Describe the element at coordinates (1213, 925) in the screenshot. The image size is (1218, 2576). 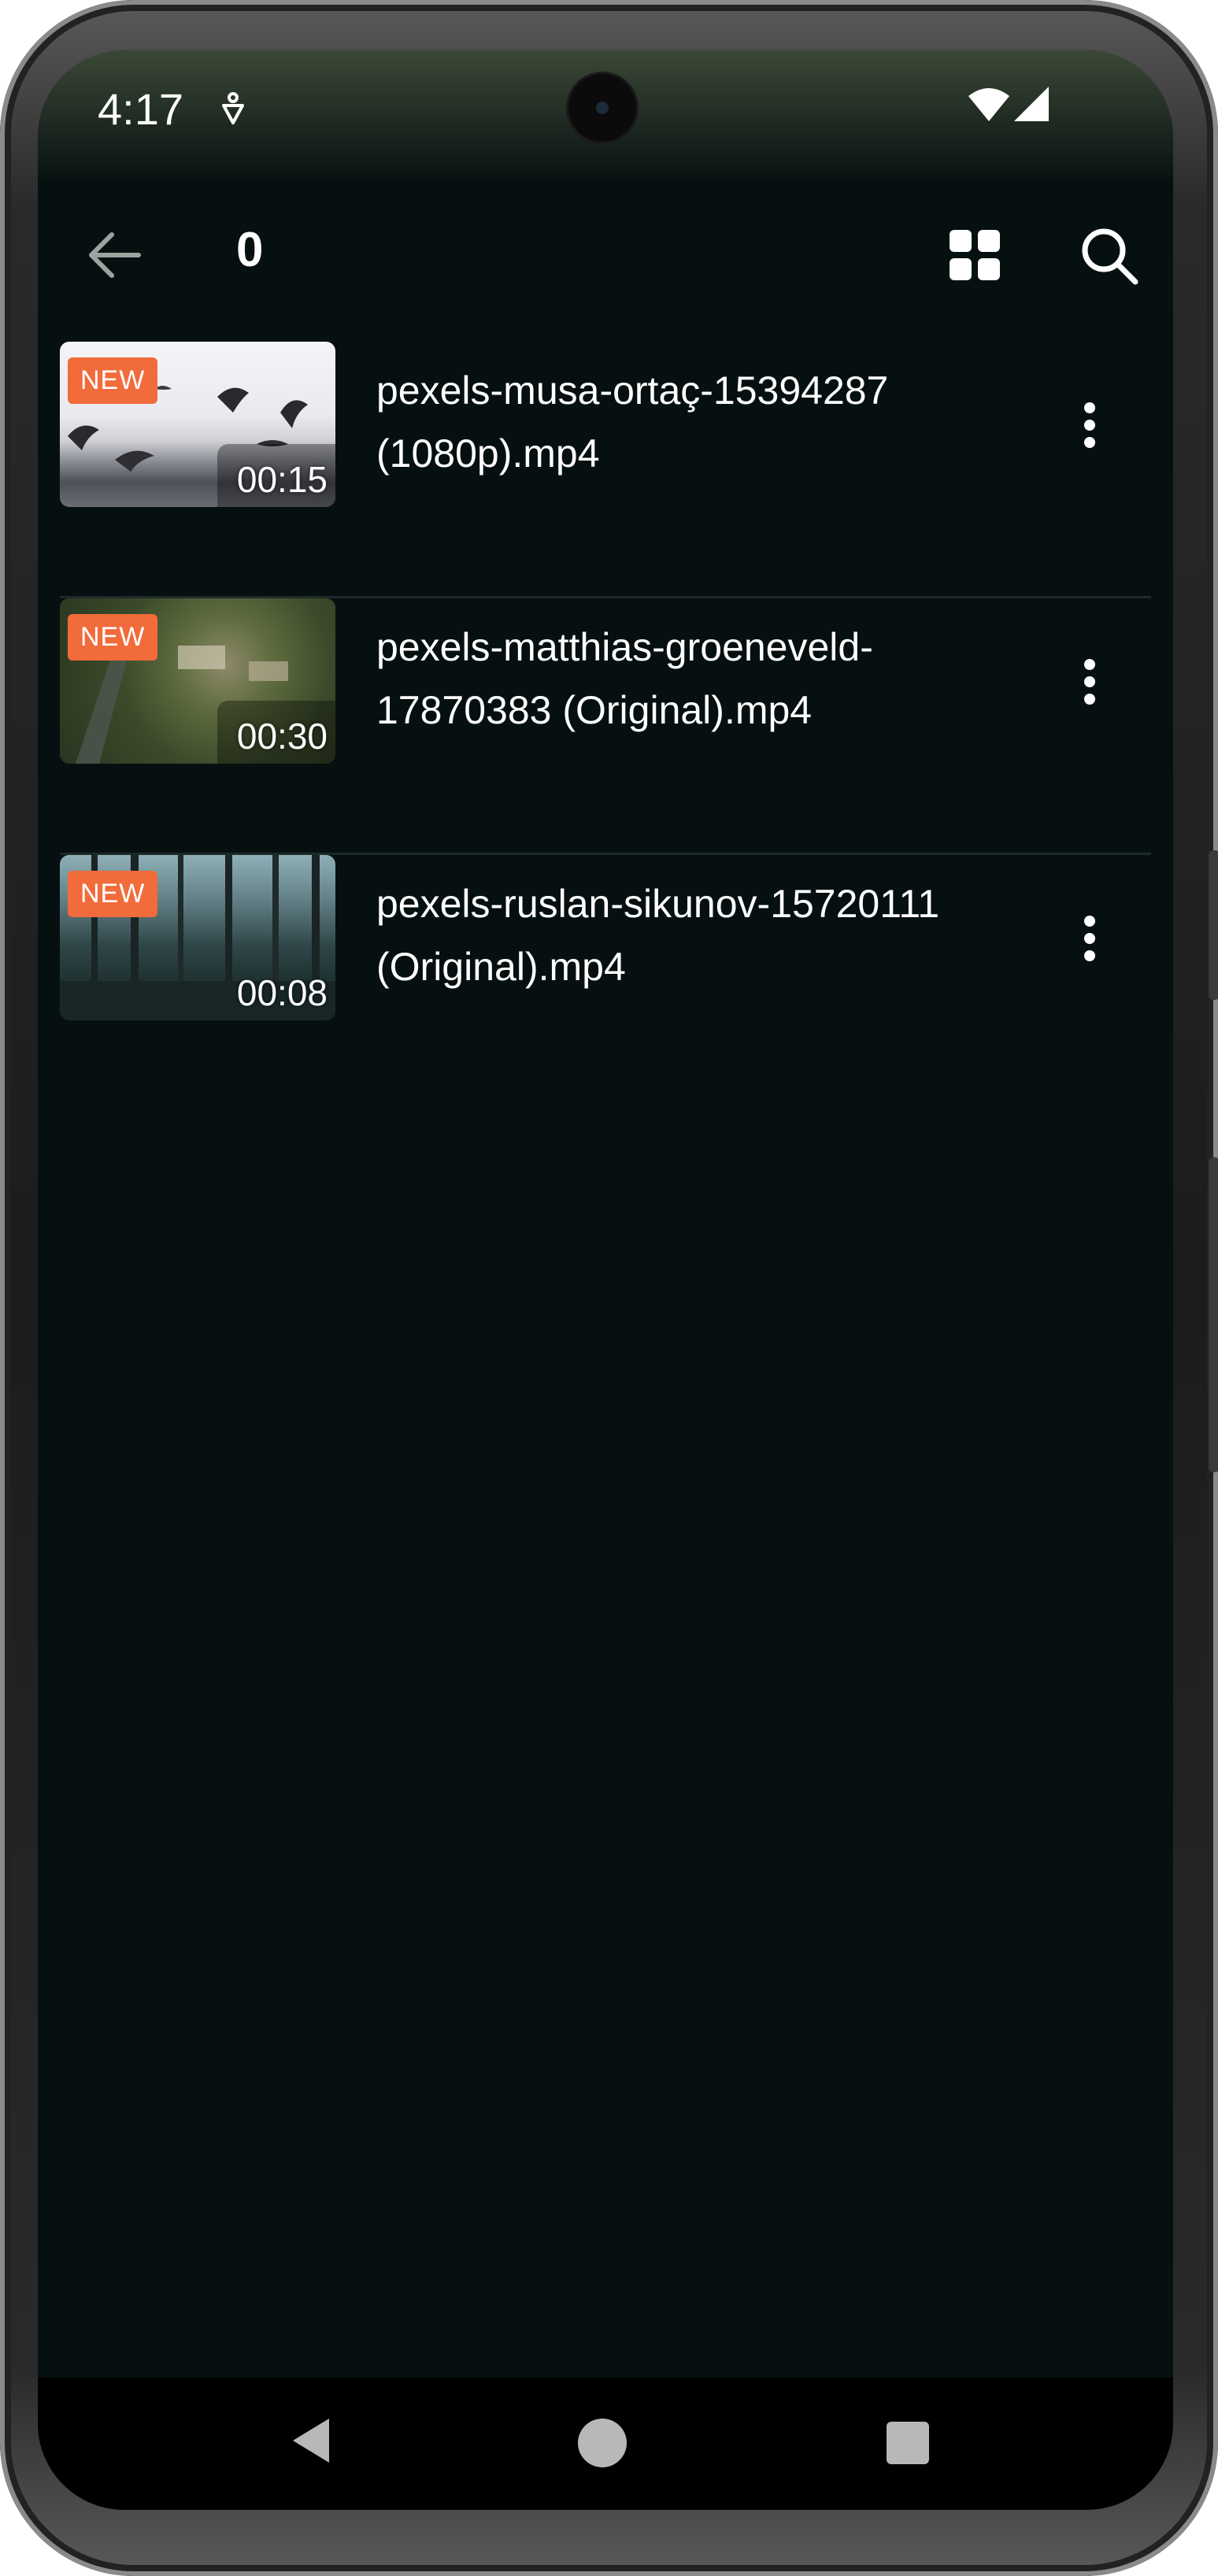
I see `volume-button` at that location.